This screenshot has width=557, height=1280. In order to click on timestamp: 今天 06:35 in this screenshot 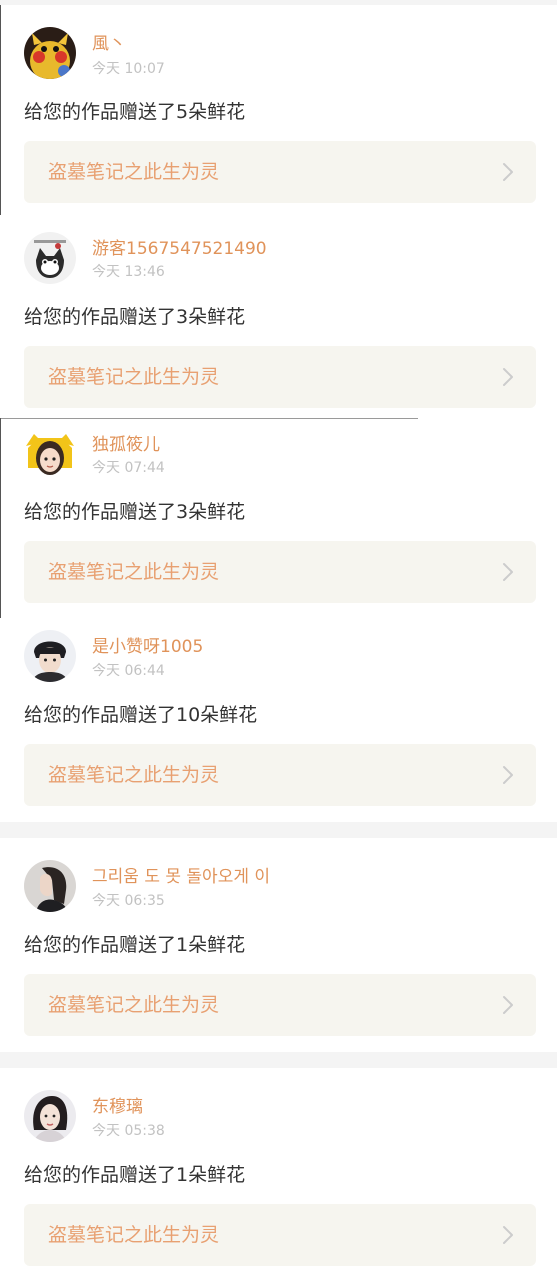, I will do `click(128, 901)`.